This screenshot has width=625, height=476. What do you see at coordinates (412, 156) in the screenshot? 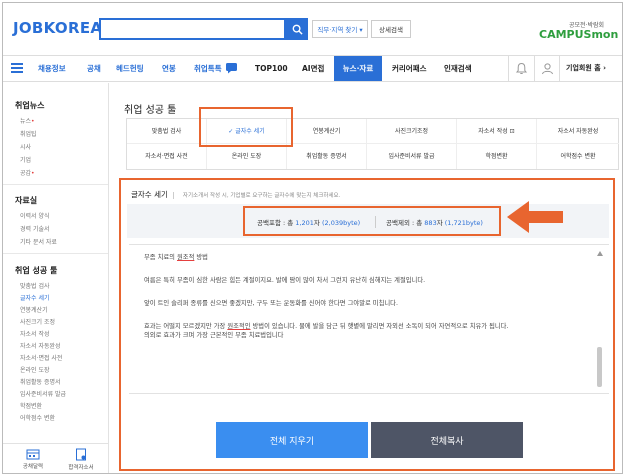
I see `tool-docs-issue: 입사준비서류 발급` at bounding box center [412, 156].